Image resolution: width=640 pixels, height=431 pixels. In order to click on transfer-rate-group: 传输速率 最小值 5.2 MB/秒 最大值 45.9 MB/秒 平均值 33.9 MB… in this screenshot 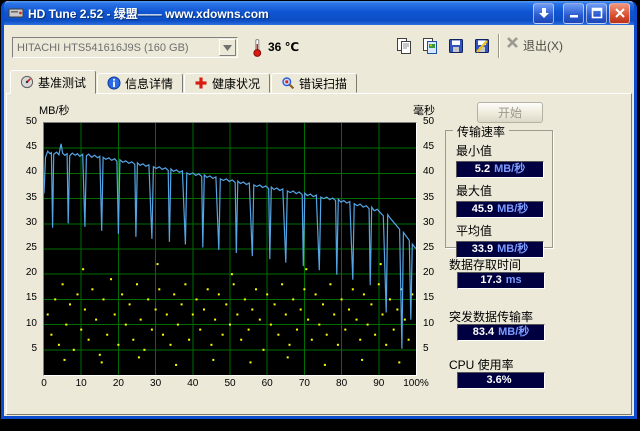, I will do `click(499, 190)`.